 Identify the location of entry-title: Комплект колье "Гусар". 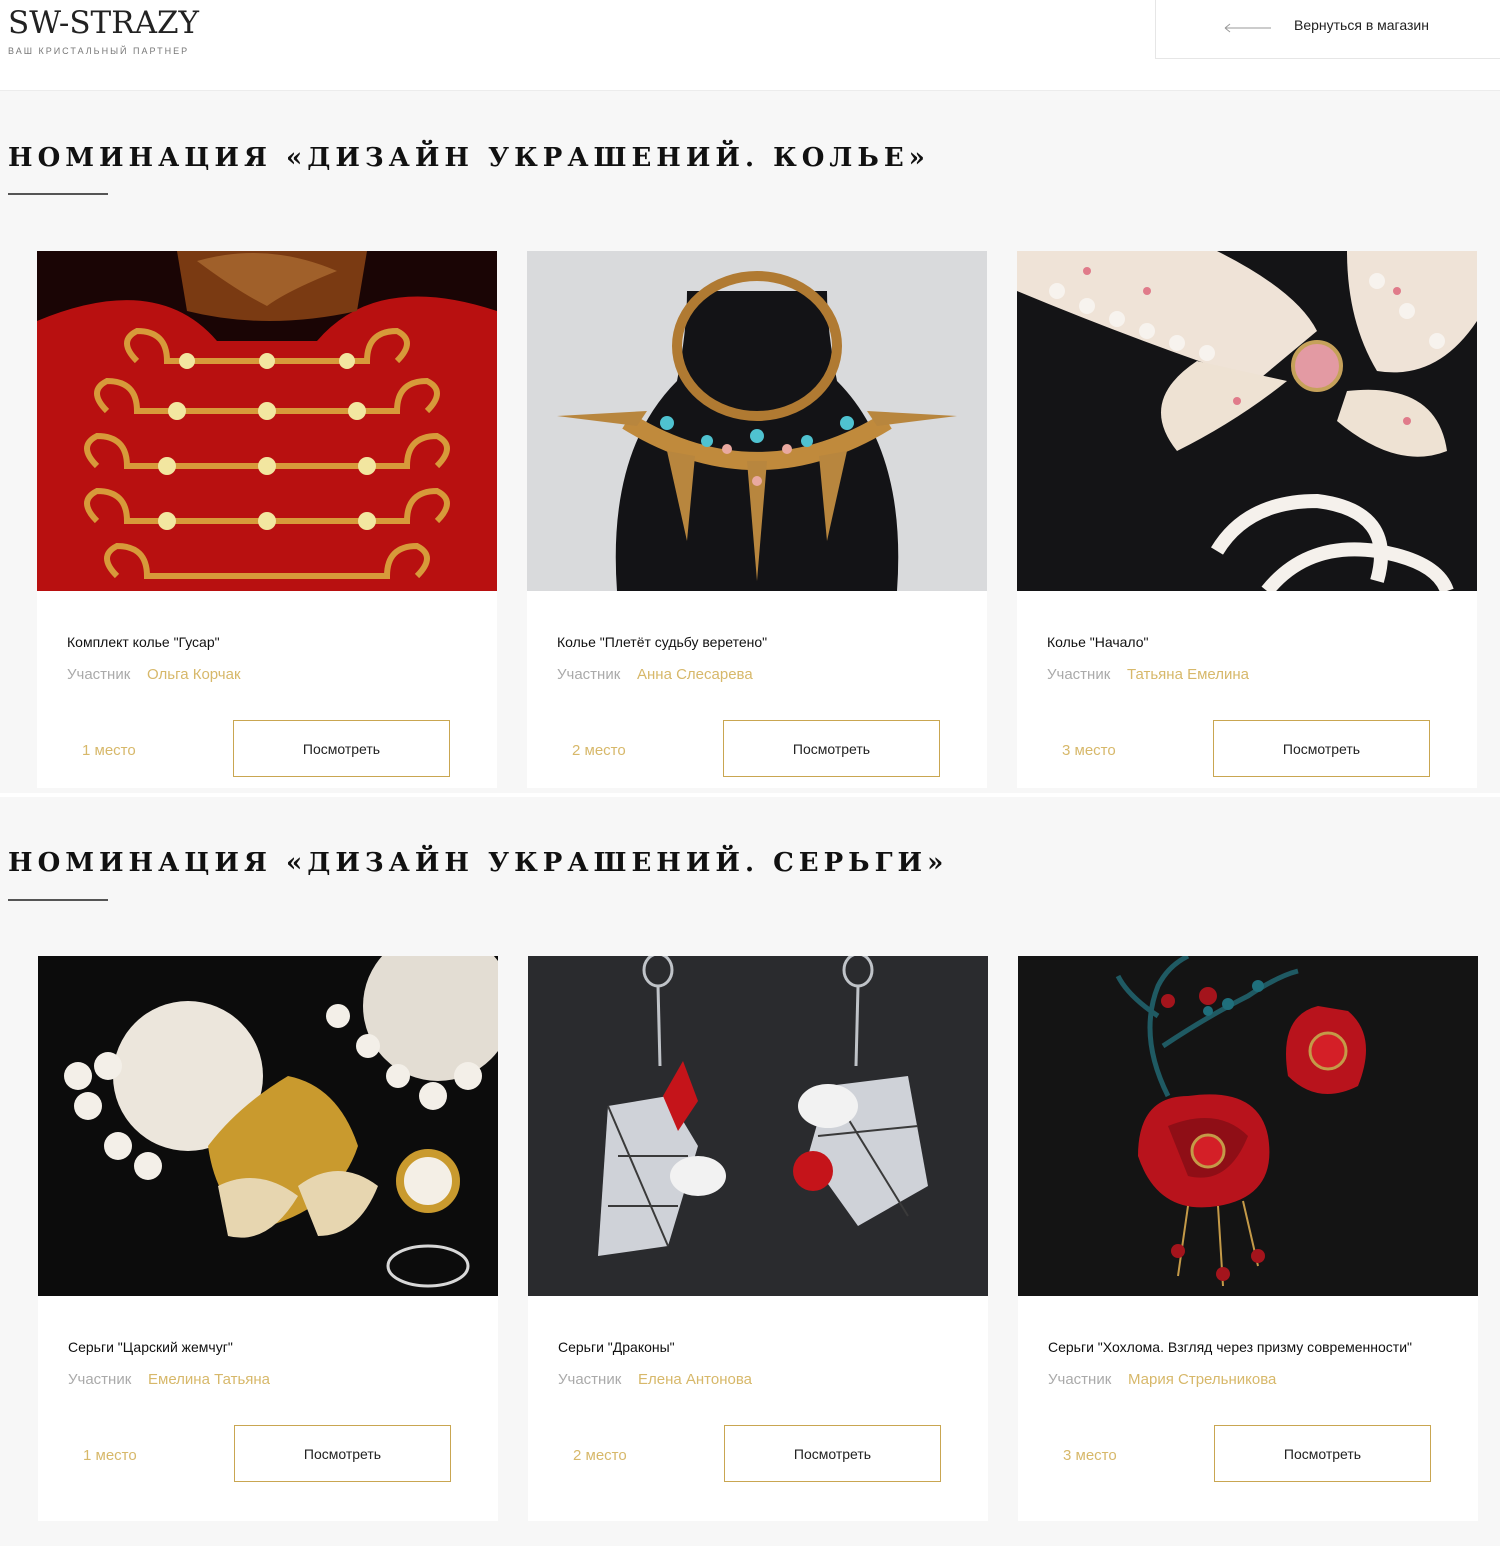
(143, 642).